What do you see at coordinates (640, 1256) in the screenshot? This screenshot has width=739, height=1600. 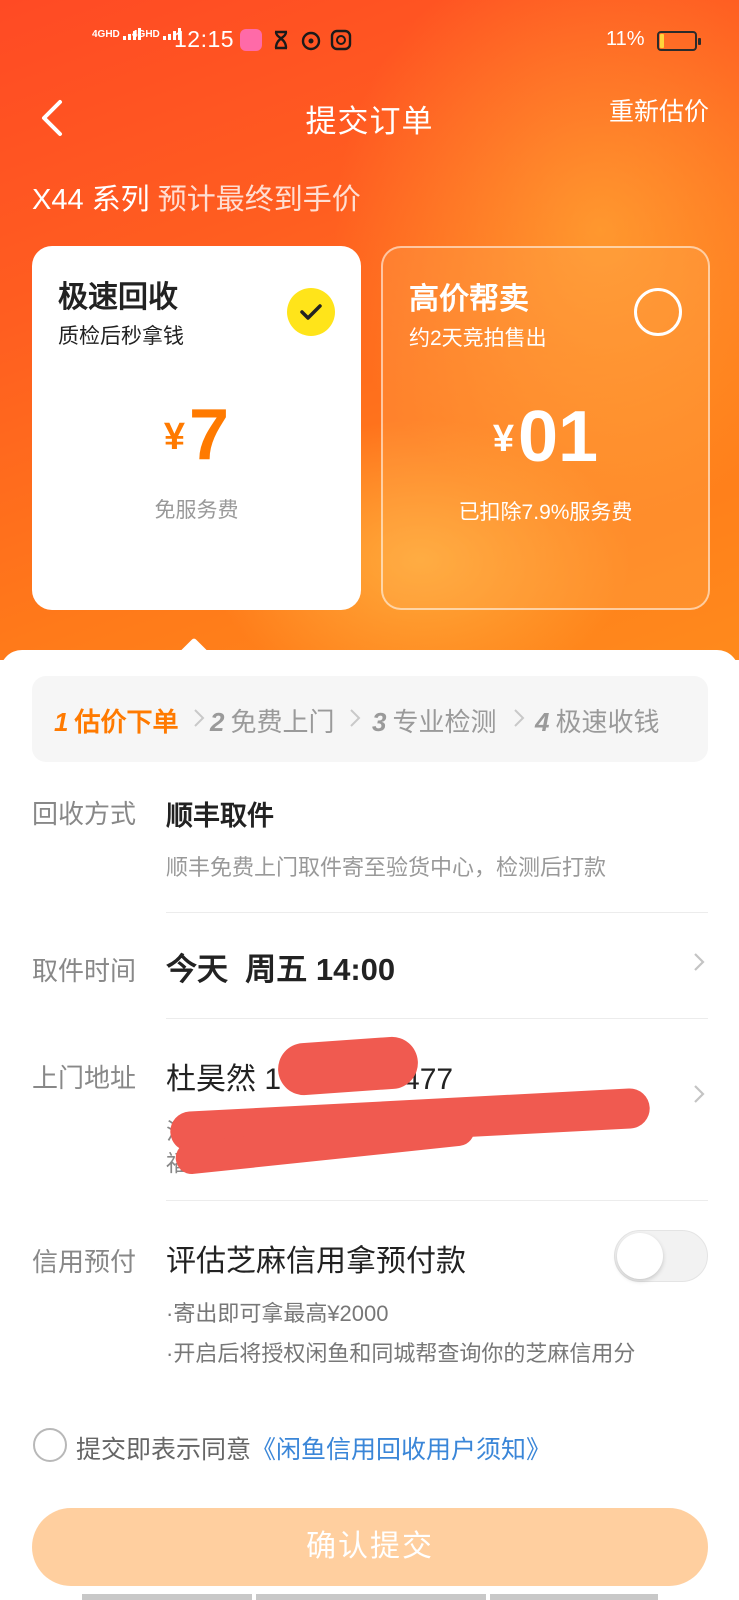 I see `toggle-knob` at bounding box center [640, 1256].